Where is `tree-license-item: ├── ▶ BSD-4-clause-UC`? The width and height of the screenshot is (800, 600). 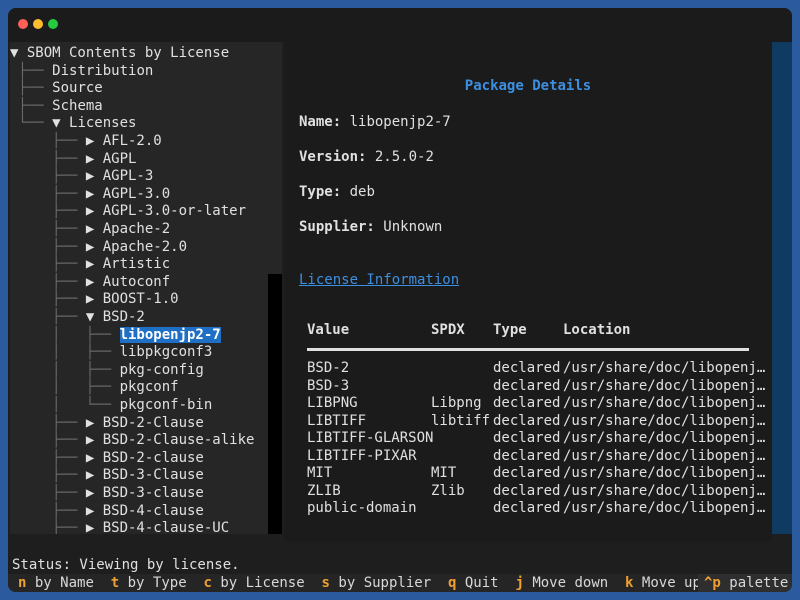
tree-license-item: ├── ▶ BSD-4-clause-UC is located at coordinates (119, 526).